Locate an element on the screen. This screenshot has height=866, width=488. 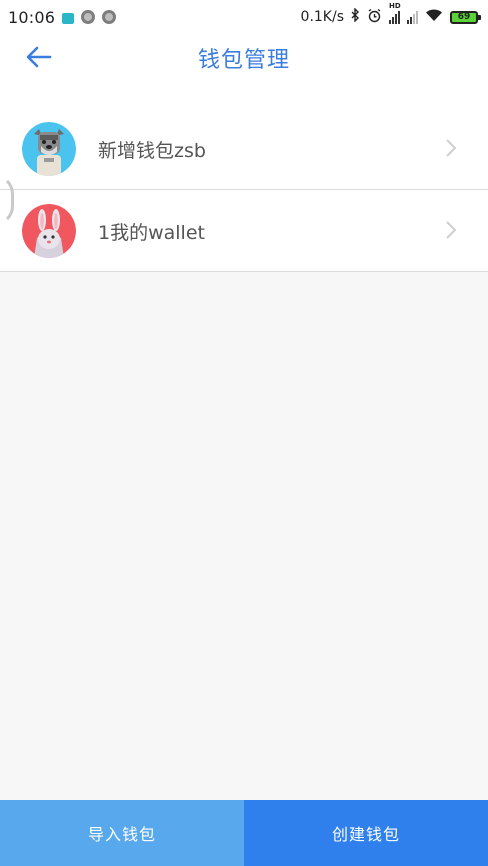
hd-signal-icon: HD is located at coordinates (395, 13).